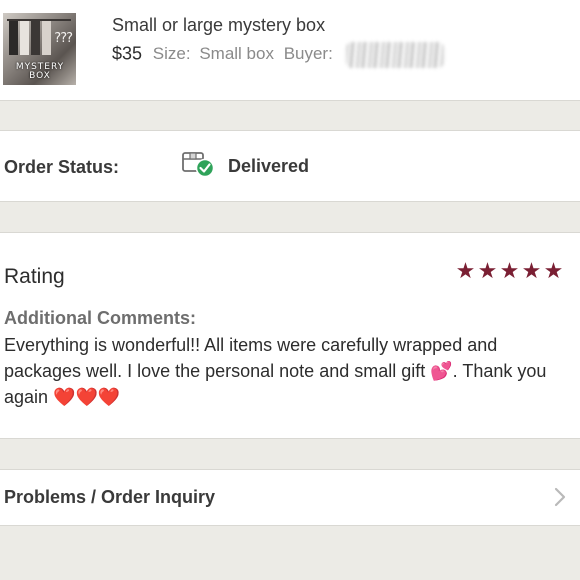 This screenshot has width=580, height=580. Describe the element at coordinates (236, 54) in the screenshot. I see `size-value: Small box` at that location.